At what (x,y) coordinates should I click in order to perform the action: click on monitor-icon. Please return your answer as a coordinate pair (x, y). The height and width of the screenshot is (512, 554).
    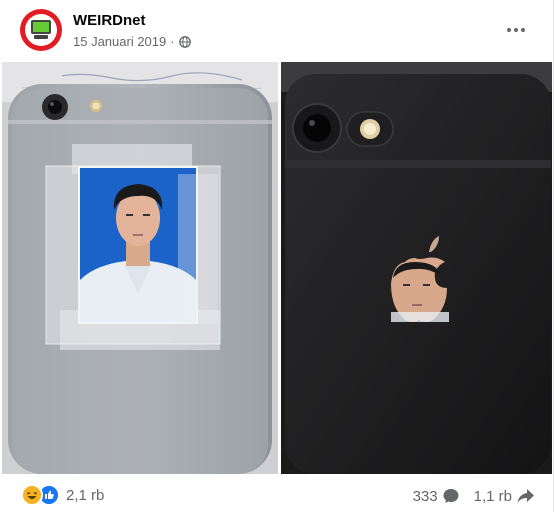
    Looking at the image, I should click on (41, 27).